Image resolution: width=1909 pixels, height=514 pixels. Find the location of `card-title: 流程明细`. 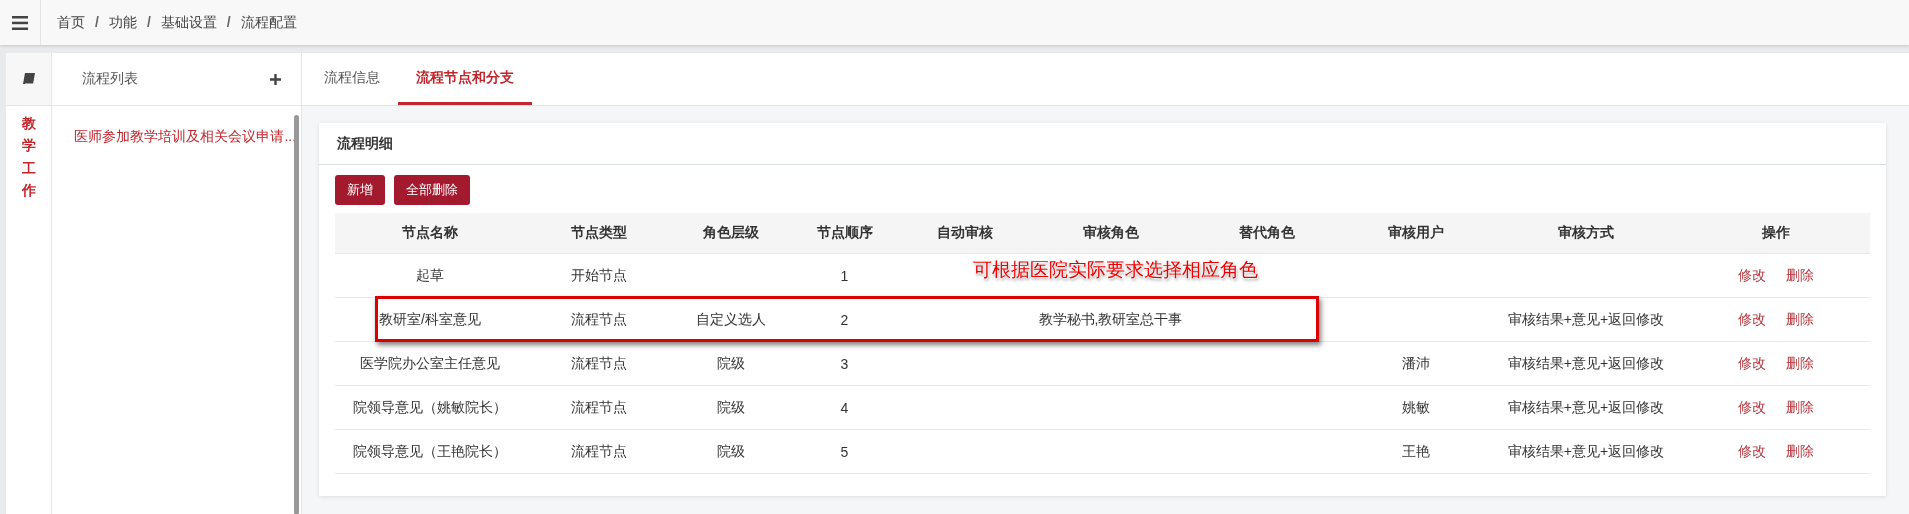

card-title: 流程明细 is located at coordinates (1102, 144).